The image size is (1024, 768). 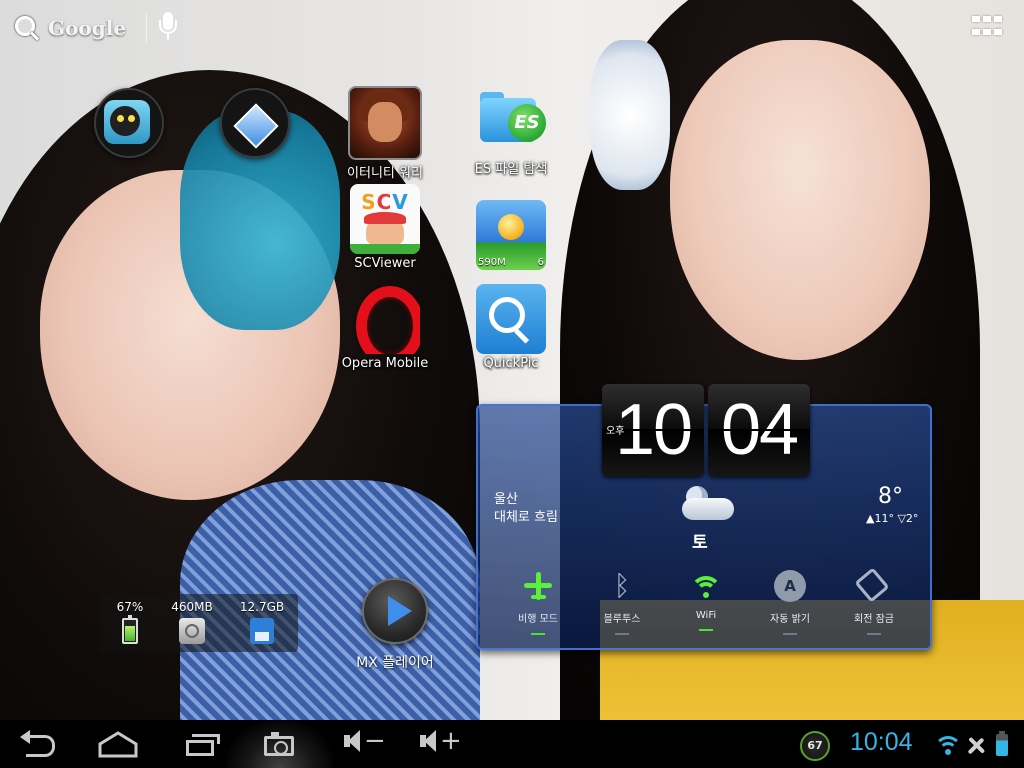 I want to click on wallpaper-face-right, so click(x=800, y=200).